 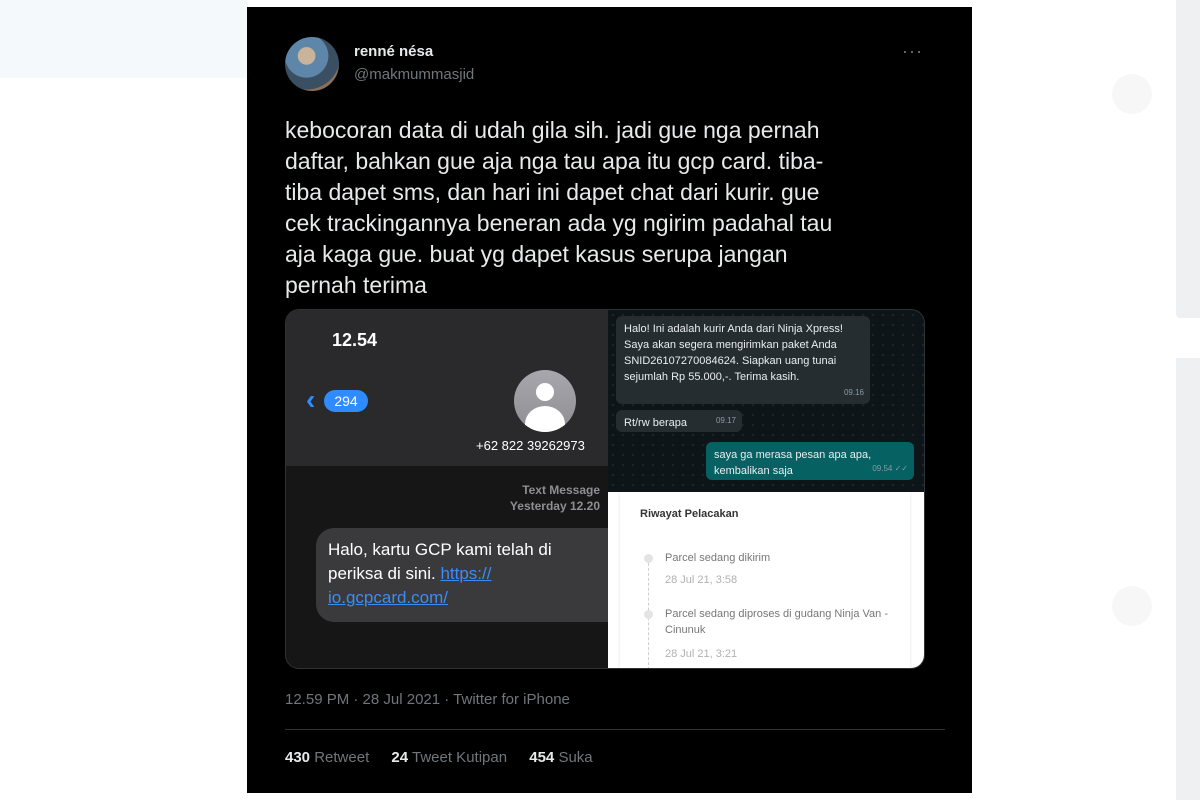 What do you see at coordinates (655, 423) in the screenshot?
I see `chat-text: Rt/rw berapa` at bounding box center [655, 423].